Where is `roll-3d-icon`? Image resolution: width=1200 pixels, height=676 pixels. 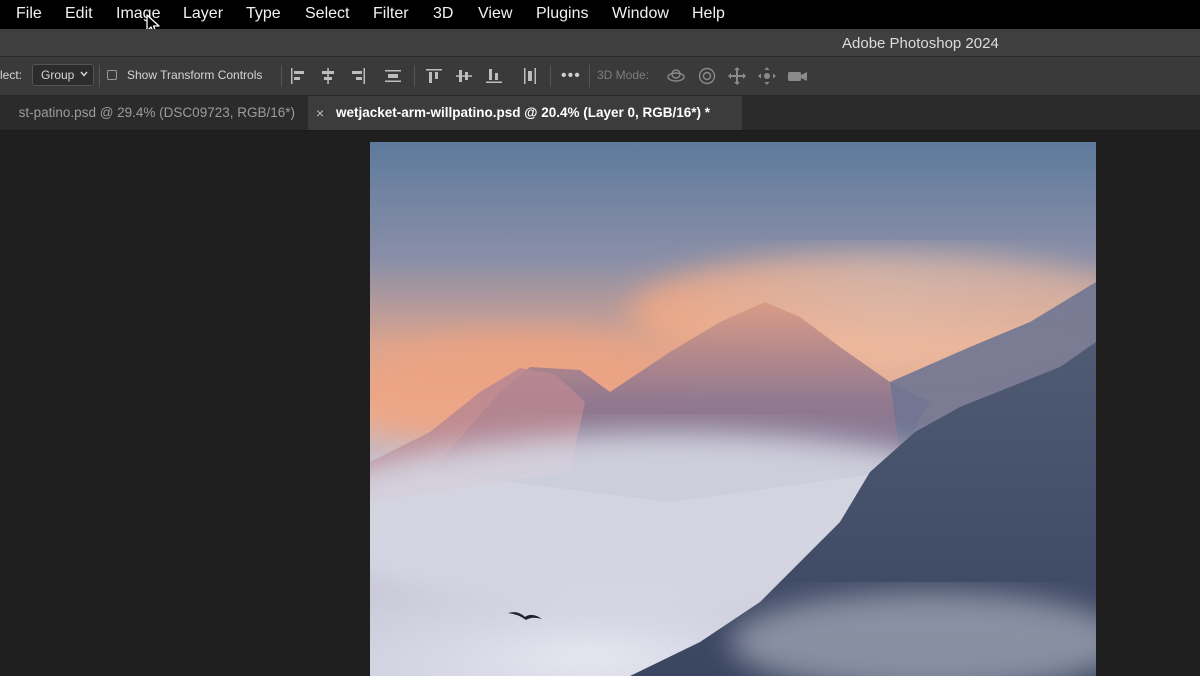
roll-3d-icon is located at coordinates (707, 76).